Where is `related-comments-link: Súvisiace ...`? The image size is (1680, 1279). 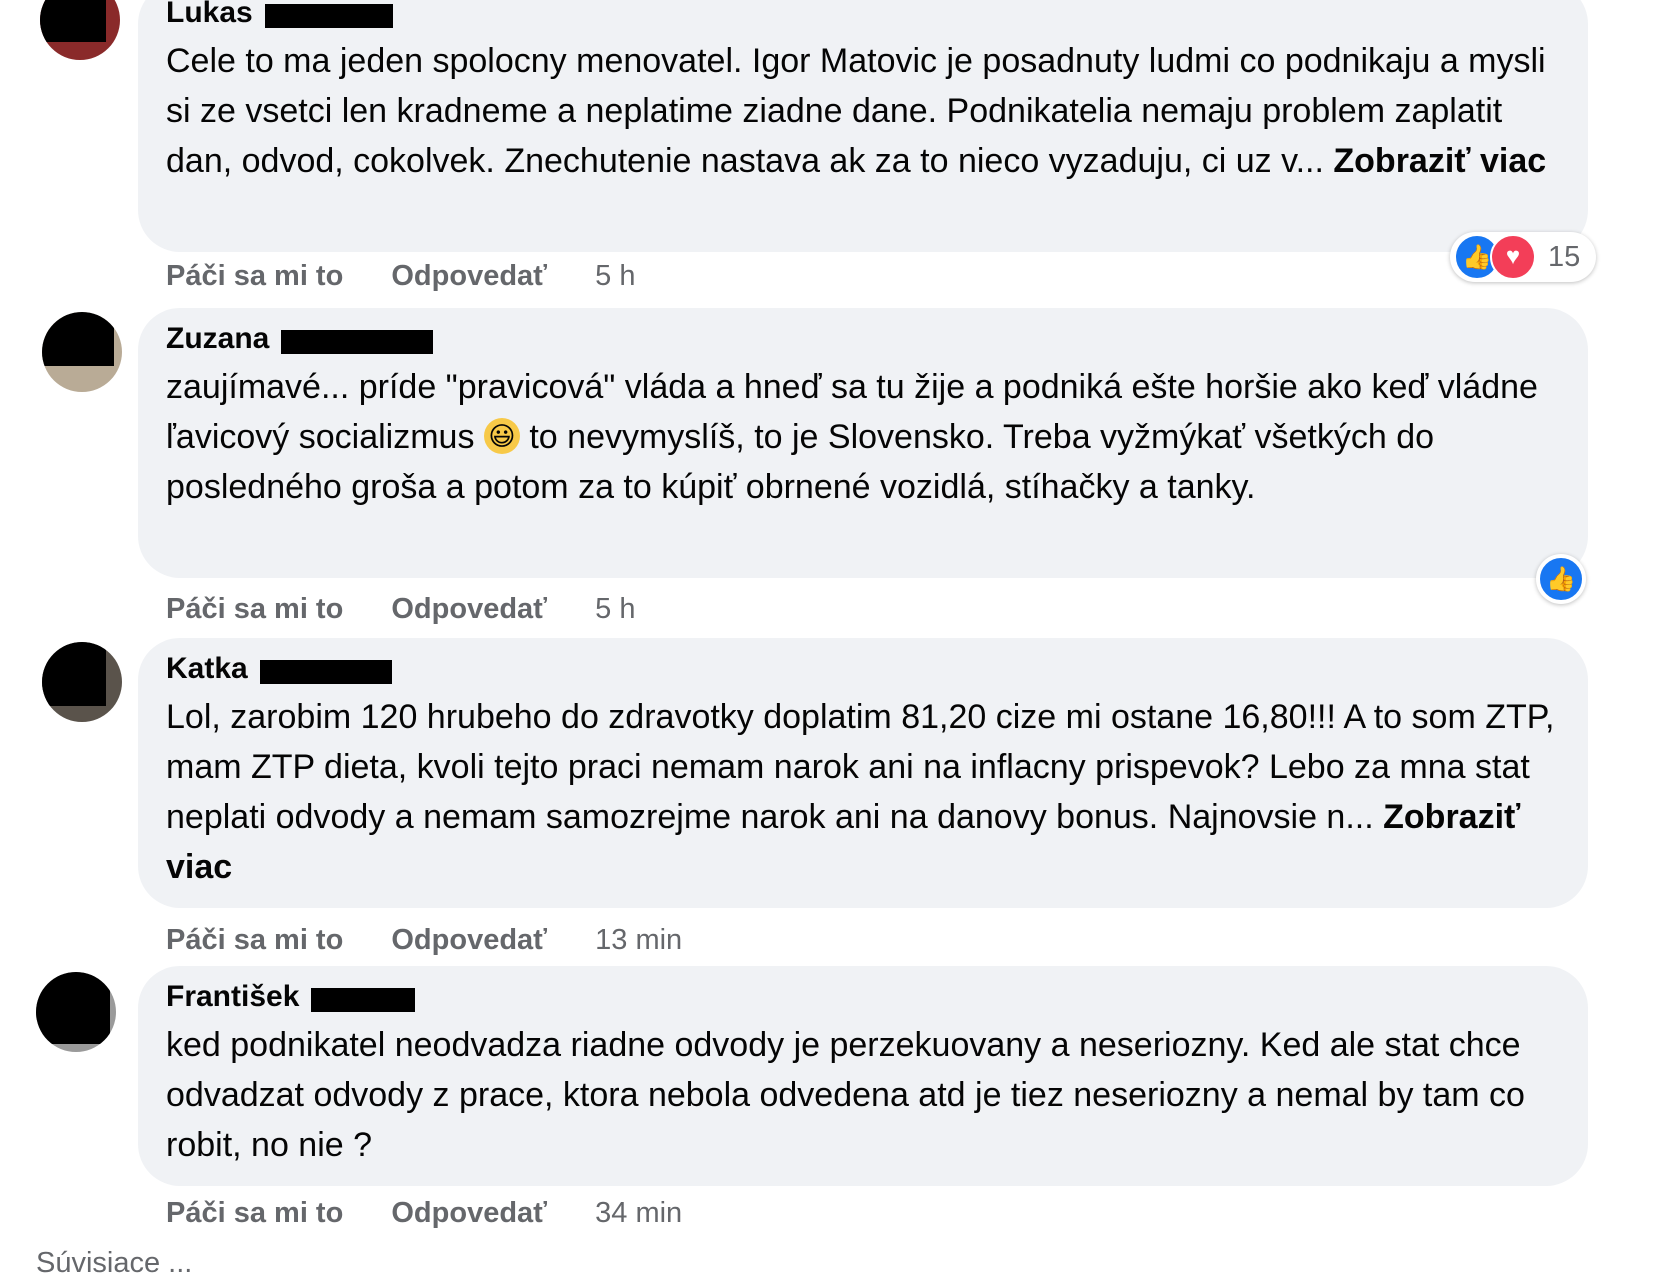
related-comments-link: Súvisiace ... is located at coordinates (114, 1263).